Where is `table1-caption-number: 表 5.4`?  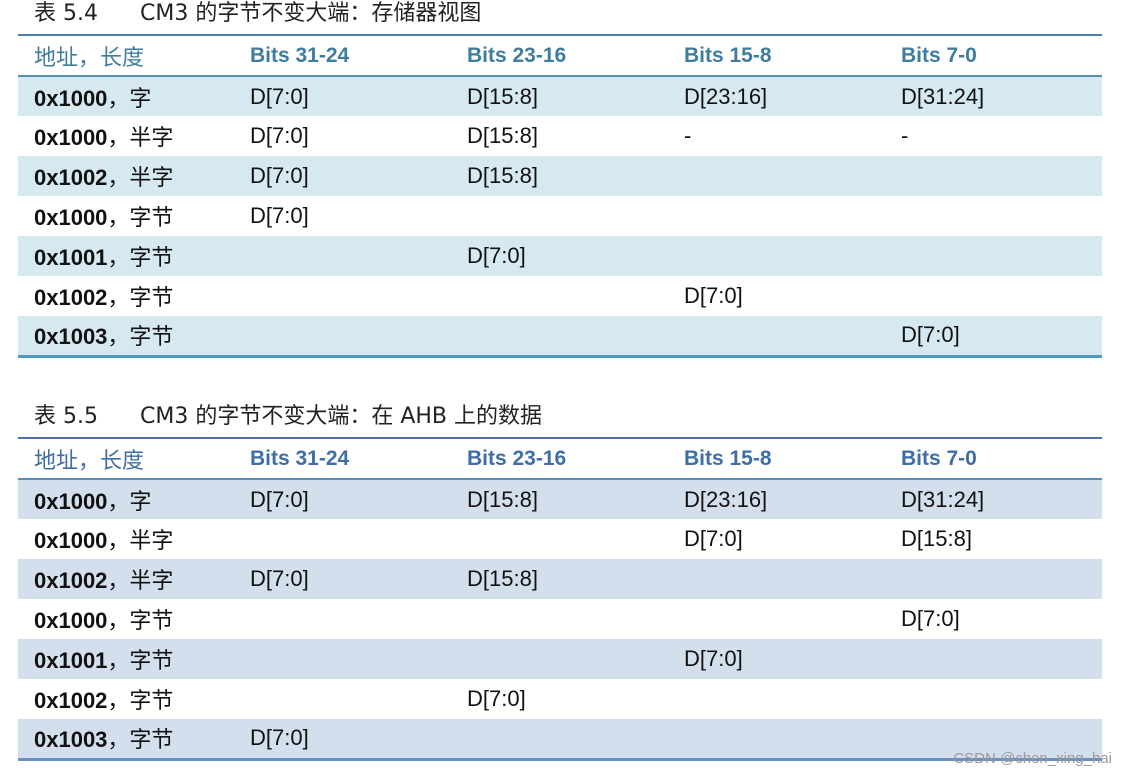
table1-caption-number: 表 5.4 is located at coordinates (66, 13).